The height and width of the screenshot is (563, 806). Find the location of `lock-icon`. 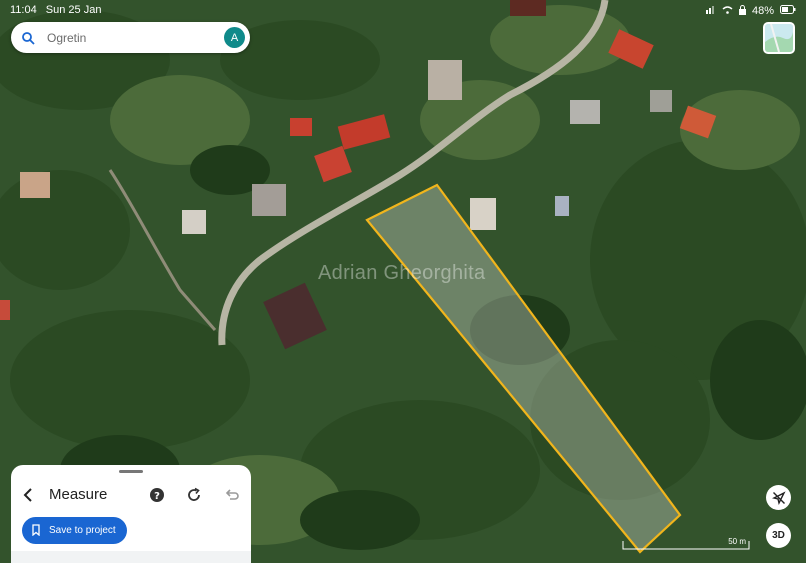

lock-icon is located at coordinates (742, 11).